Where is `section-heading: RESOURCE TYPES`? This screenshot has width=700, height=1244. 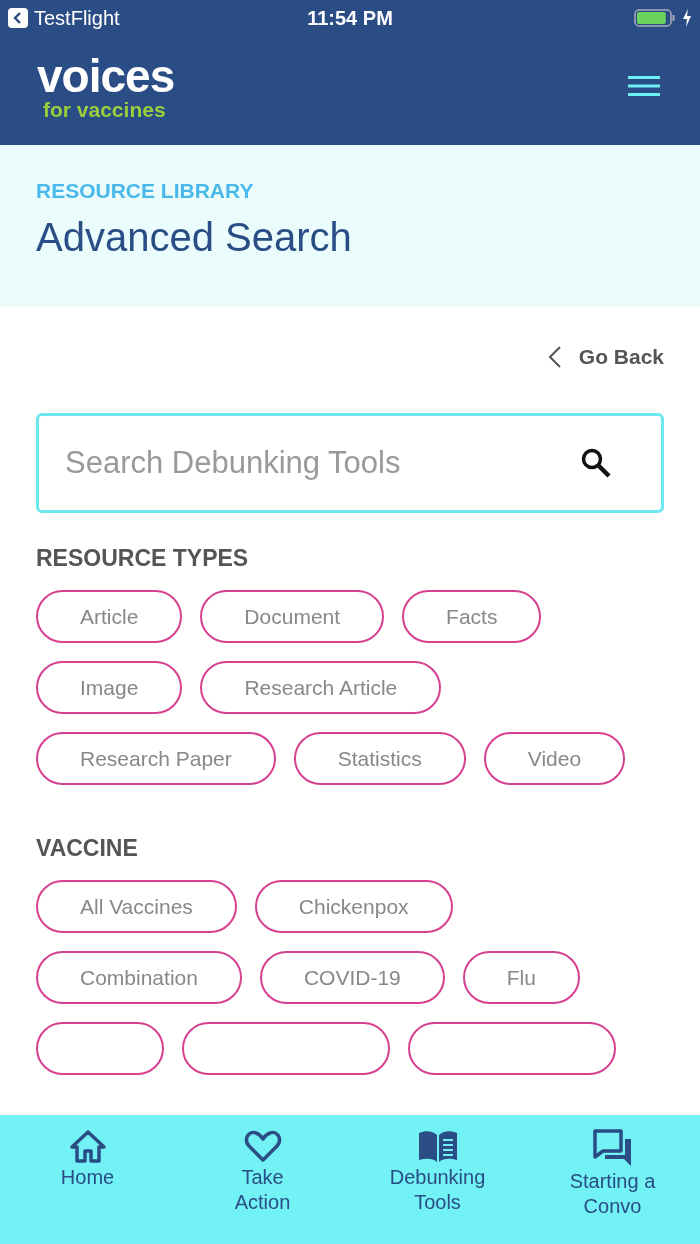 section-heading: RESOURCE TYPES is located at coordinates (143, 558).